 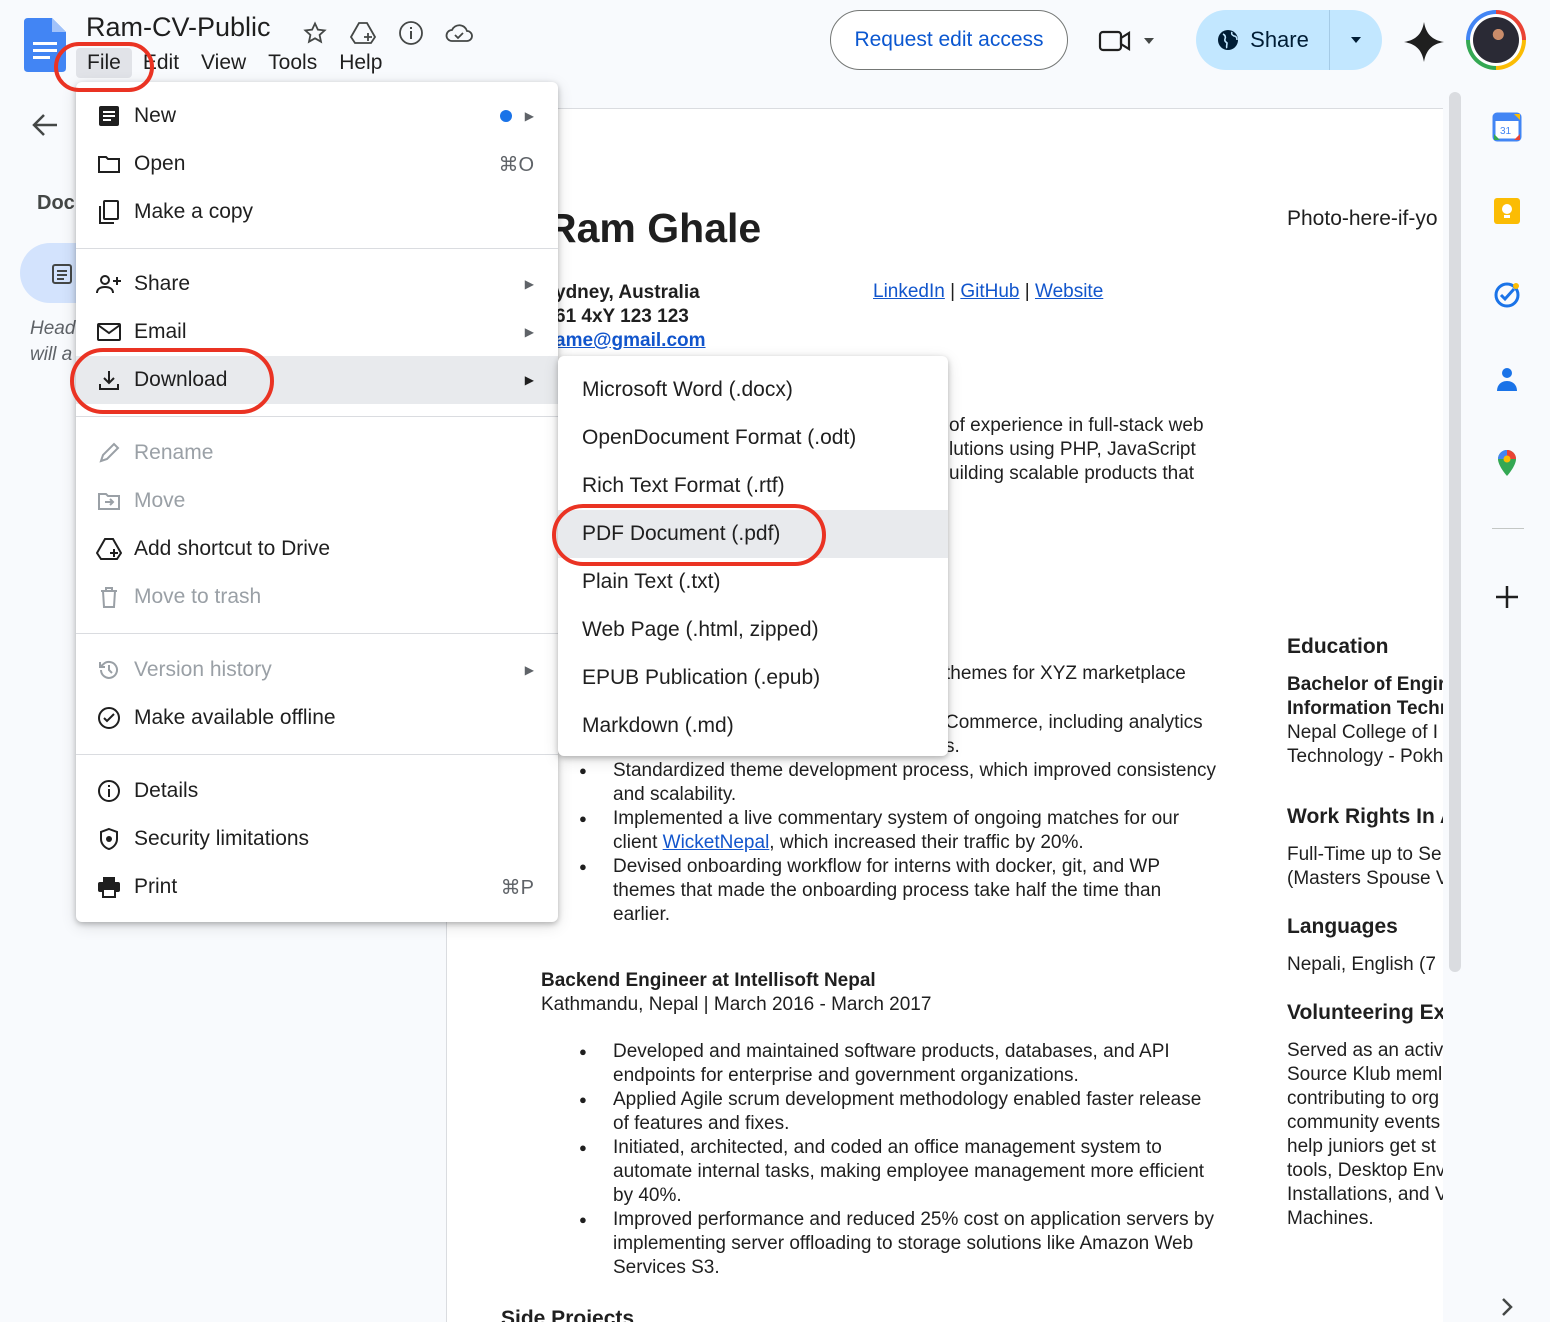 I want to click on profile-photo, so click(x=1496, y=40).